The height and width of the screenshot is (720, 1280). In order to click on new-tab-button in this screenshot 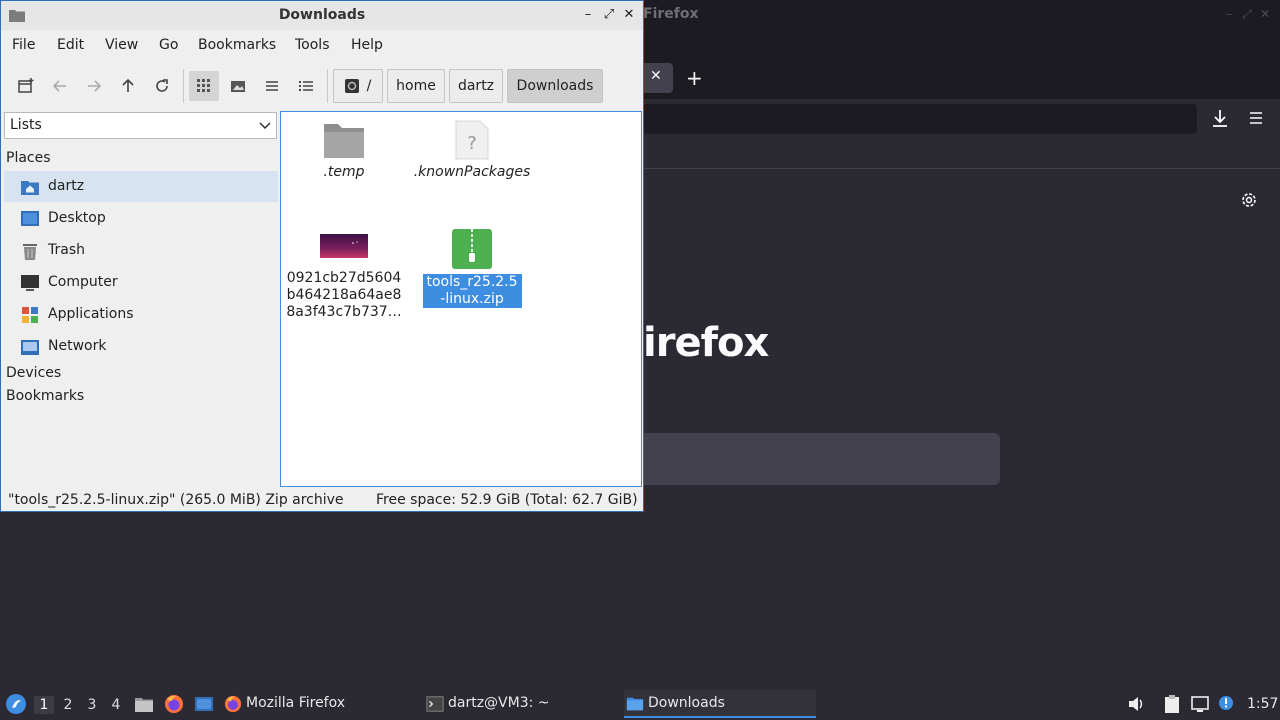, I will do `click(26, 86)`.